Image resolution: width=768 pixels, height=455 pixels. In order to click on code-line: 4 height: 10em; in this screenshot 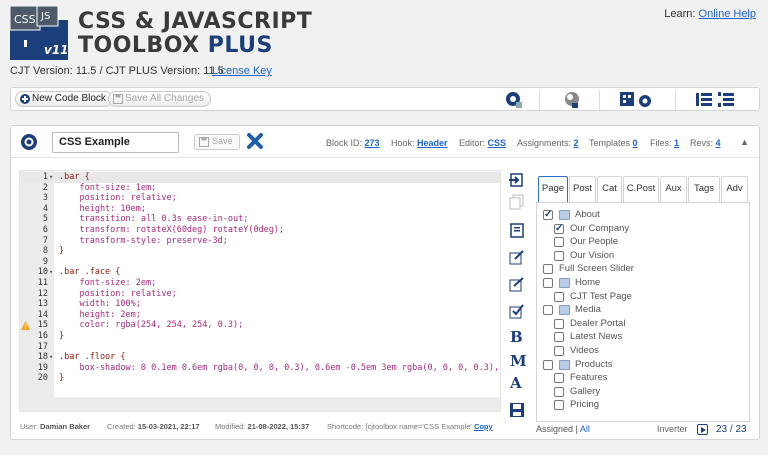, I will do `click(260, 209)`.